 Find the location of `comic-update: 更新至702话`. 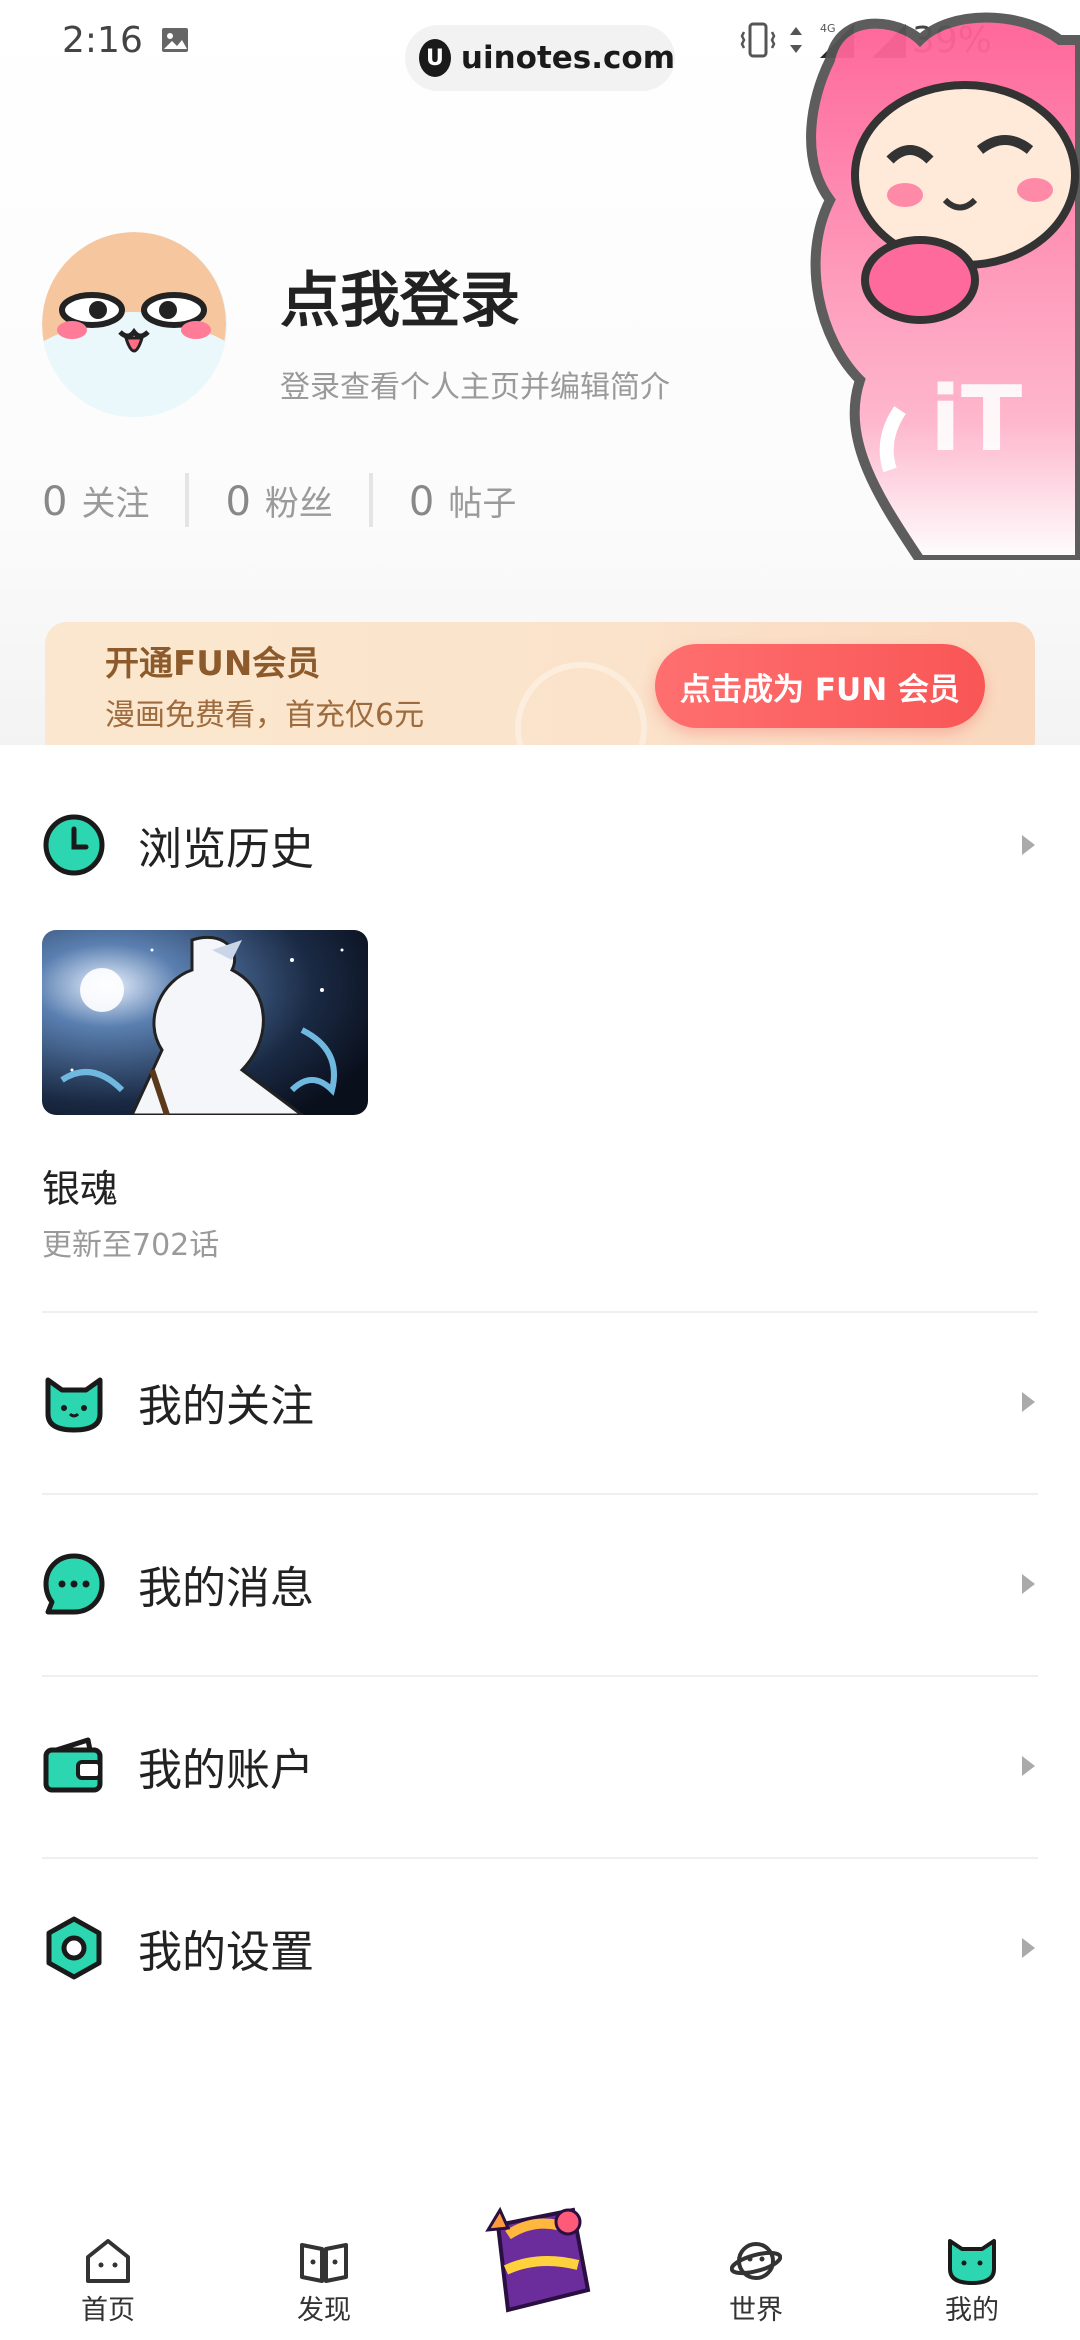

comic-update: 更新至702话 is located at coordinates (131, 1245).